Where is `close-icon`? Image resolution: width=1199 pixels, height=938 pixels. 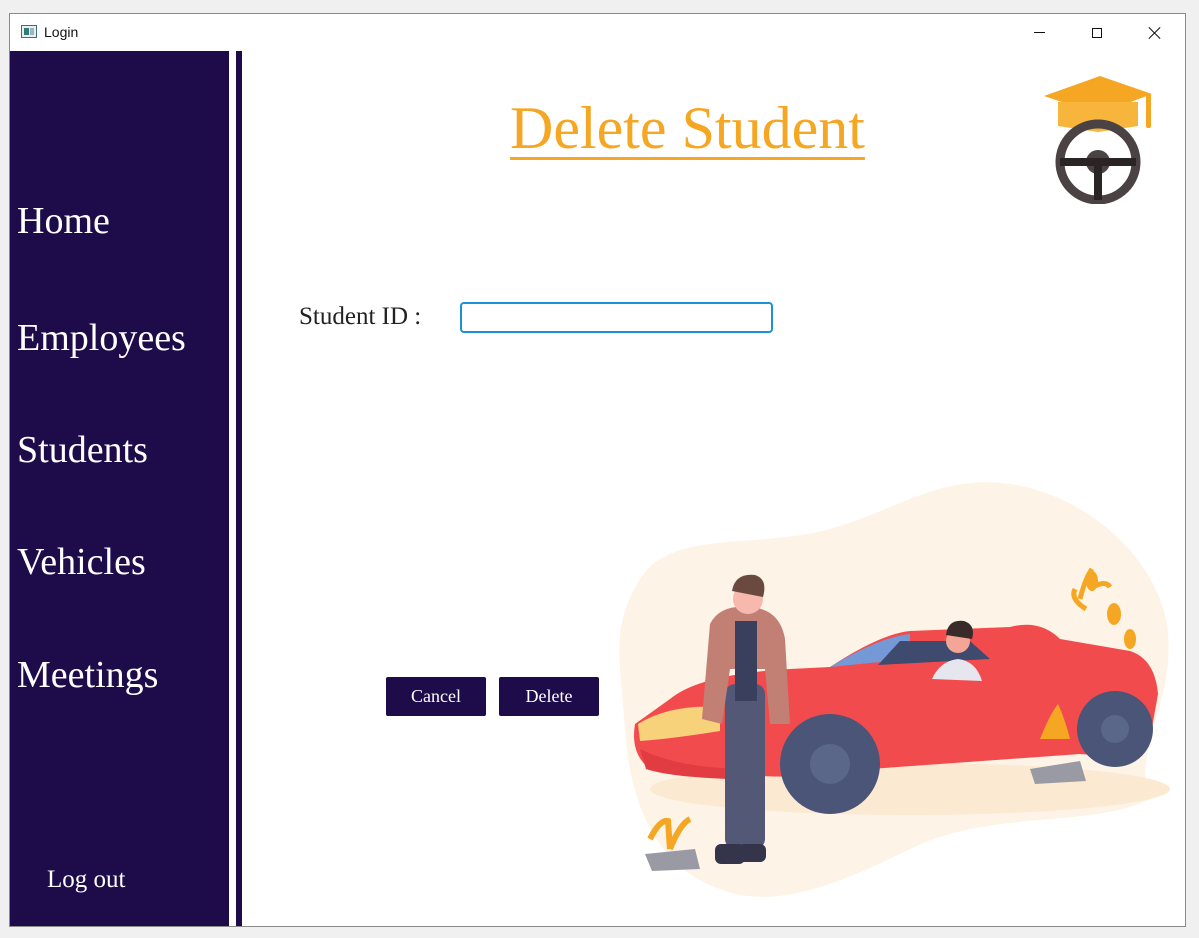
close-icon is located at coordinates (1155, 33).